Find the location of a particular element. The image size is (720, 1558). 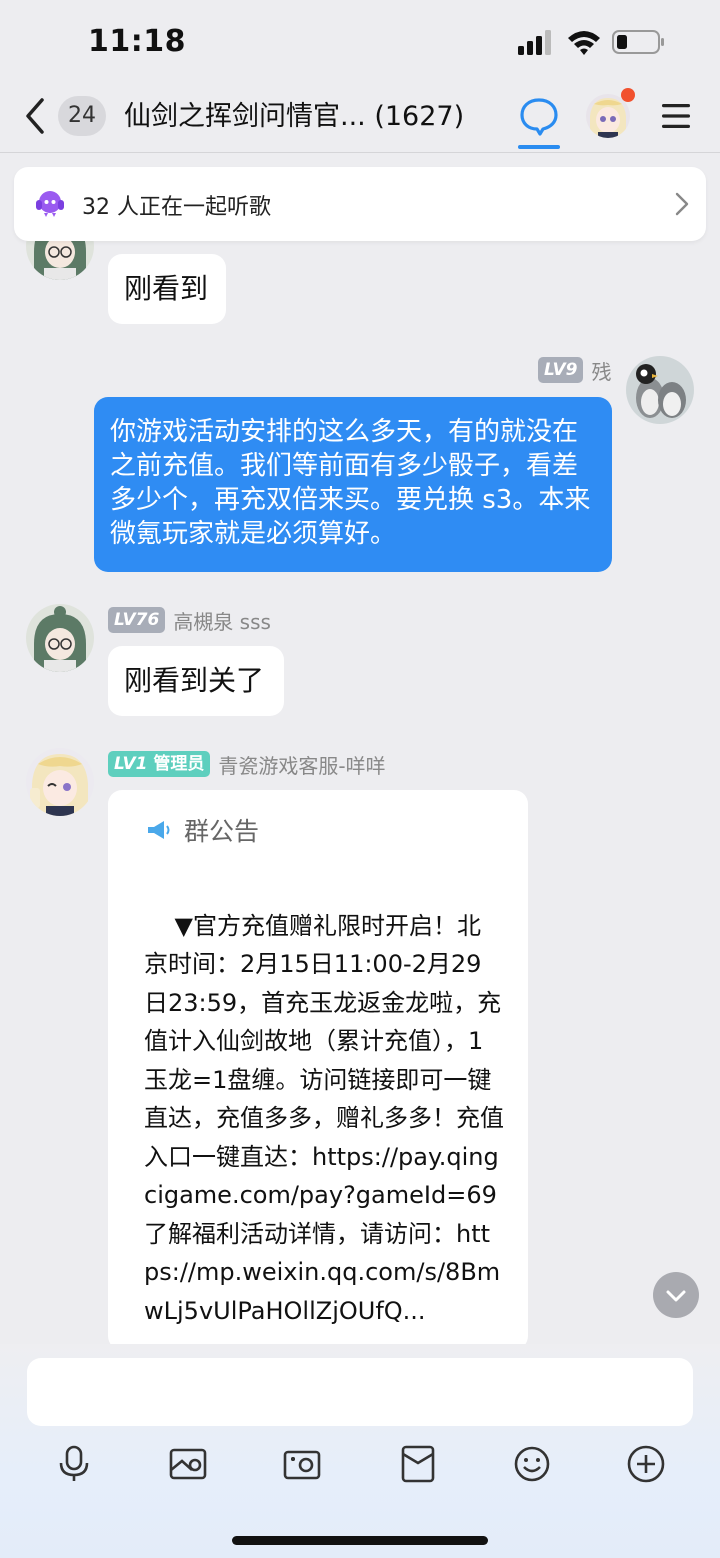

wifi-icon is located at coordinates (584, 43).